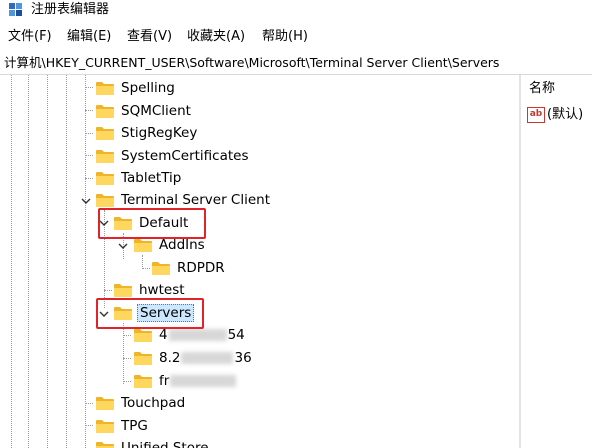 Image resolution: width=592 pixels, height=448 pixels. Describe the element at coordinates (70, 9) in the screenshot. I see `window-title: 注册表编辑器` at that location.